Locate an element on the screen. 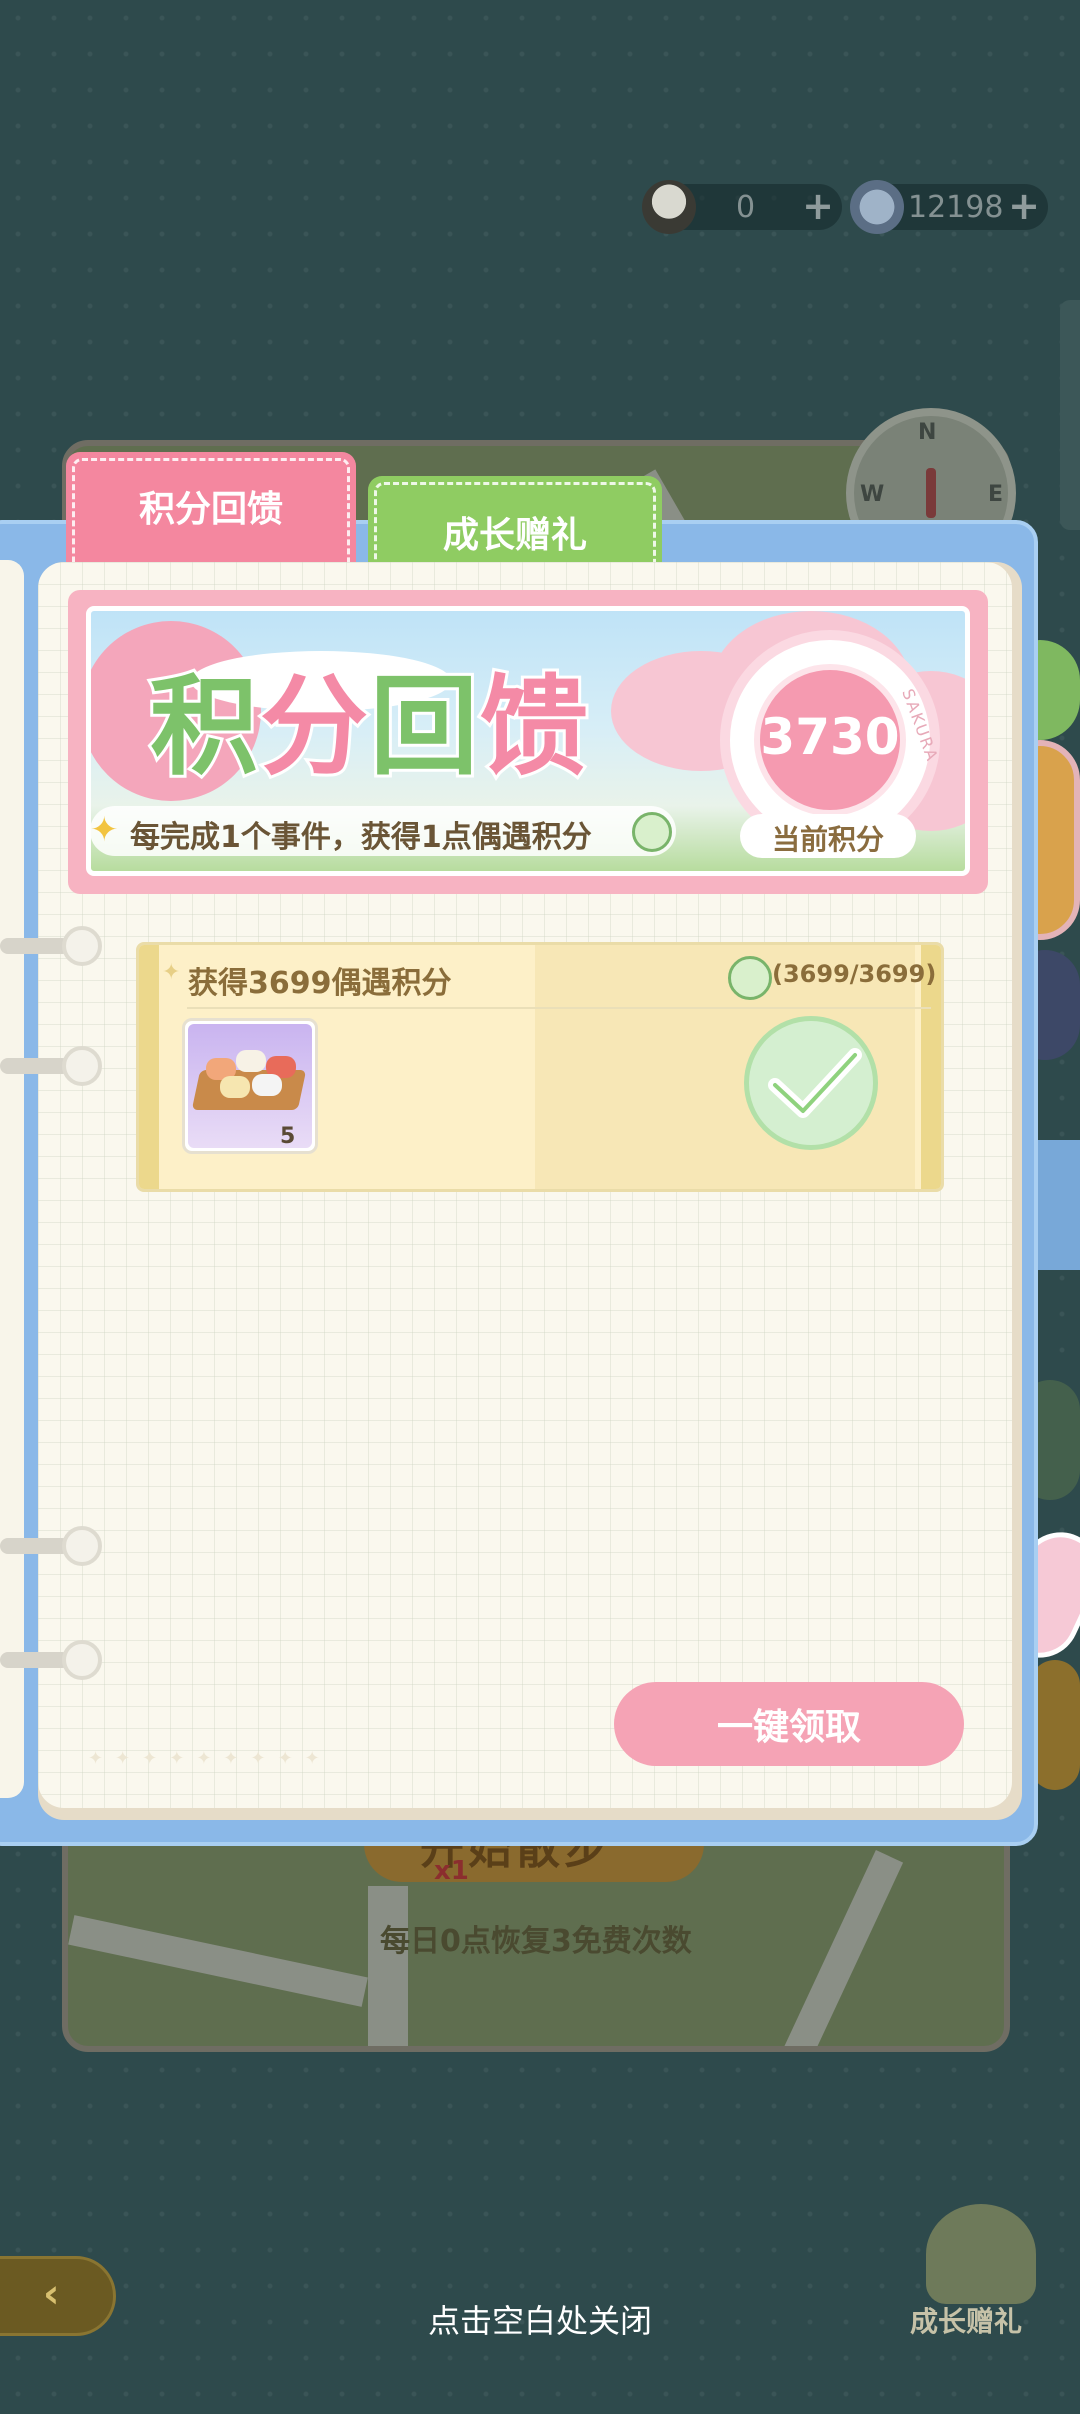 The image size is (1080, 2414). banner-subtitle: 每完成1个事件，获得1点偶遇积分 is located at coordinates (361, 837).